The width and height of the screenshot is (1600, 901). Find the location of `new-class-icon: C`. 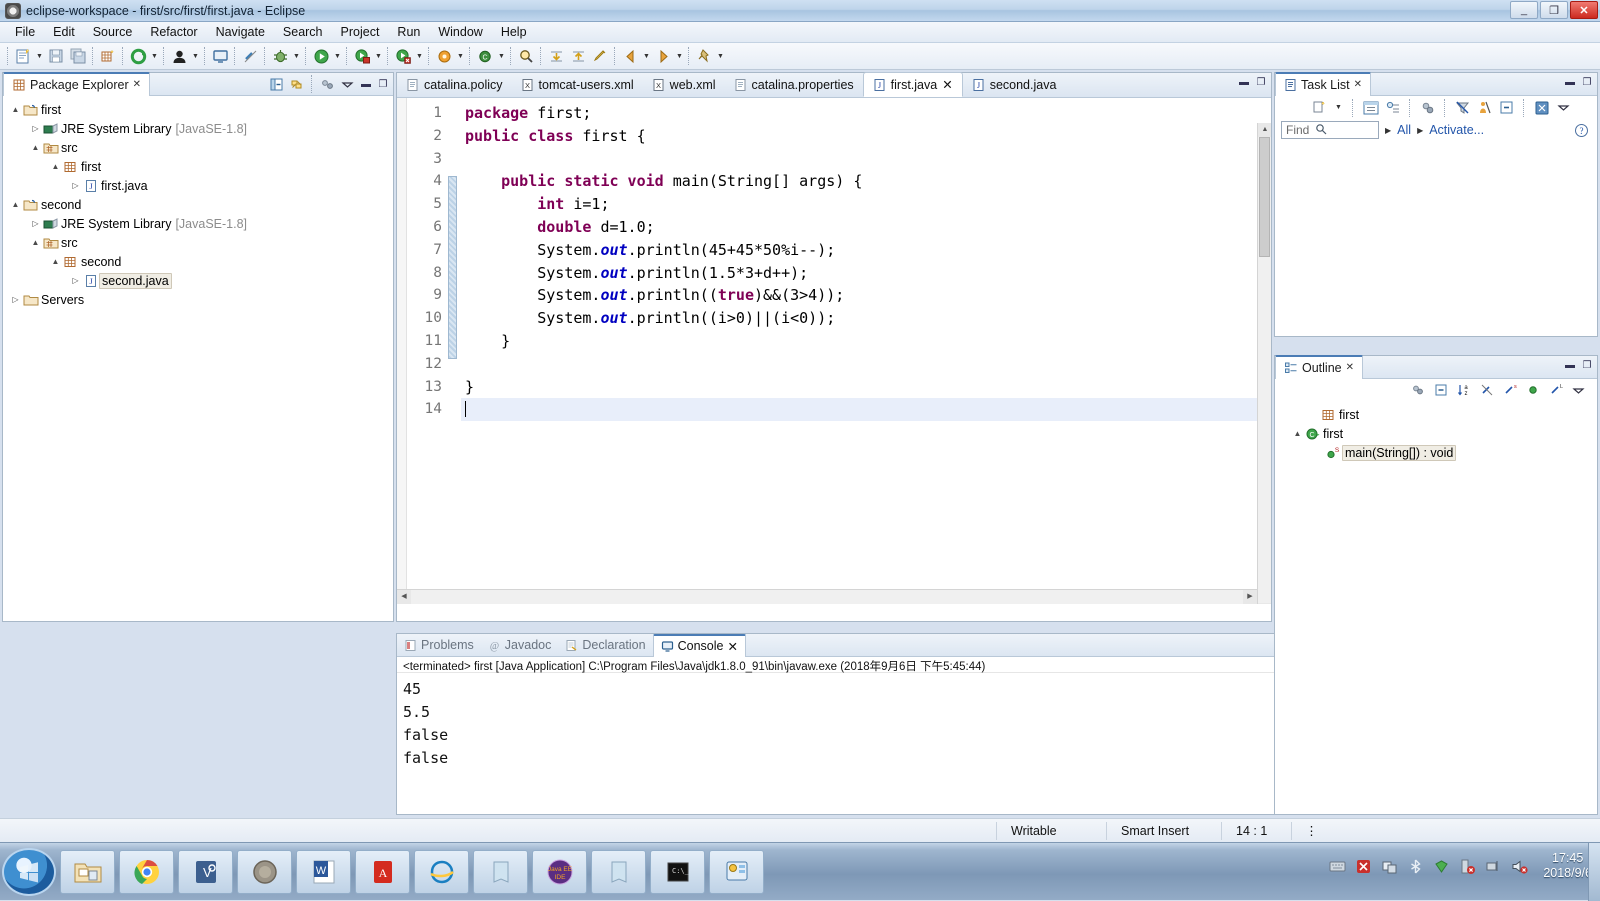

new-class-icon: C is located at coordinates (485, 56).